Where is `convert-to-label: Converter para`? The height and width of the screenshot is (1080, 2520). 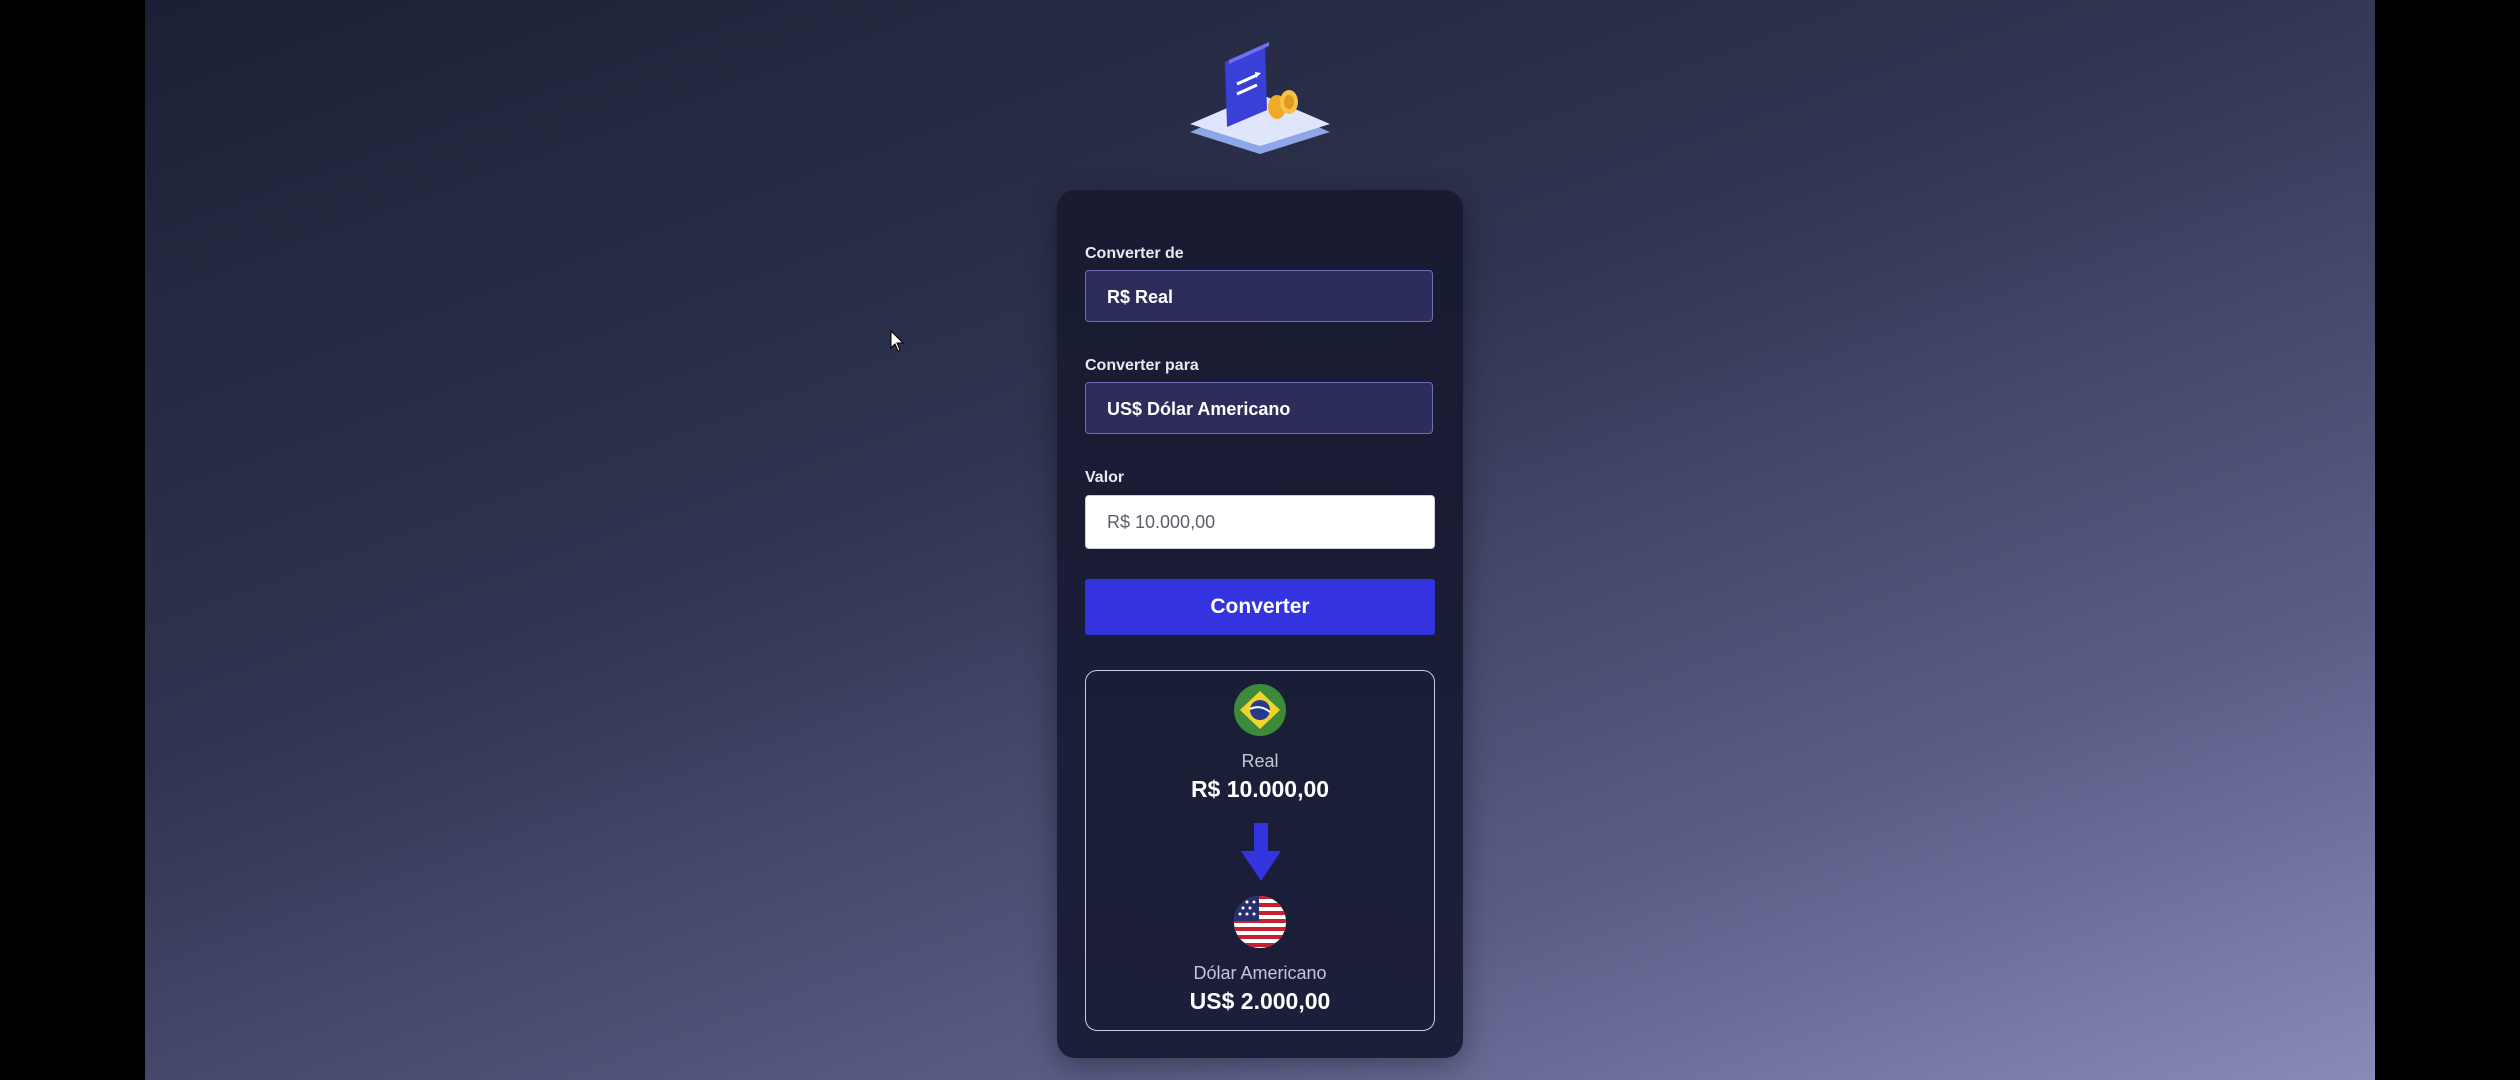
convert-to-label: Converter para is located at coordinates (1142, 365).